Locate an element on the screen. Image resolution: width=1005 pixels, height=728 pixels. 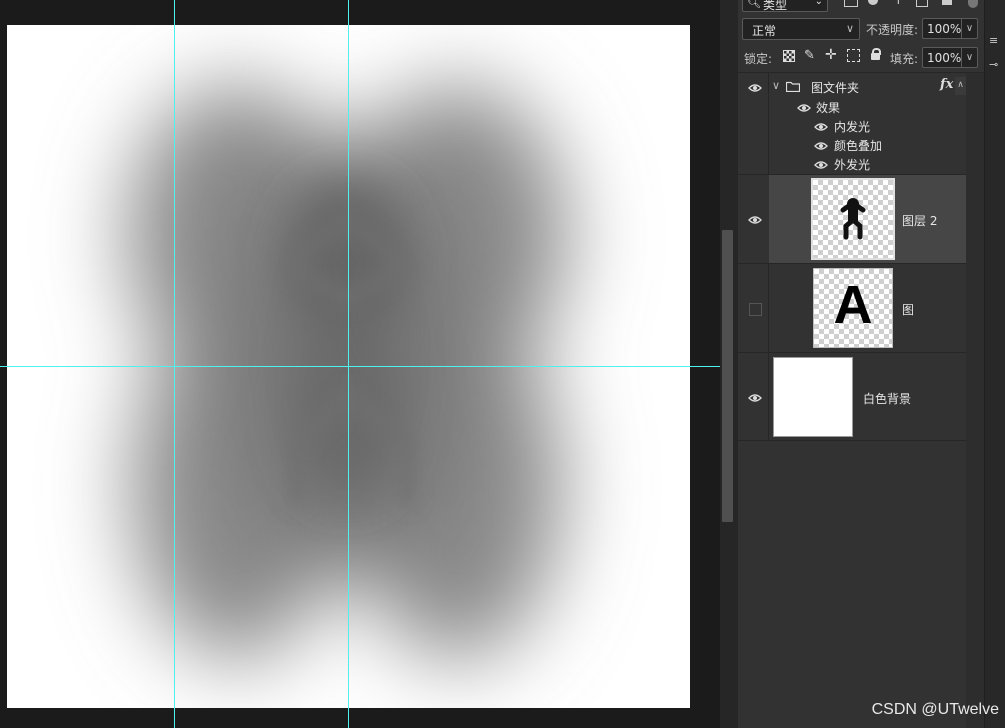
chevron-down-icon: ⌄ is located at coordinates (818, 3).